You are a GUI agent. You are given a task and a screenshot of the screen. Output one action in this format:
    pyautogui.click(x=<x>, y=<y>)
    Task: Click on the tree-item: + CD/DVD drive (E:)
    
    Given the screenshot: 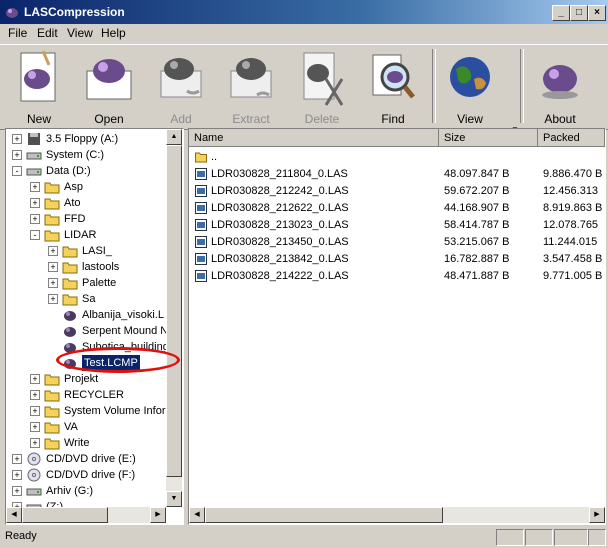 What is the action you would take?
    pyautogui.click(x=86, y=459)
    